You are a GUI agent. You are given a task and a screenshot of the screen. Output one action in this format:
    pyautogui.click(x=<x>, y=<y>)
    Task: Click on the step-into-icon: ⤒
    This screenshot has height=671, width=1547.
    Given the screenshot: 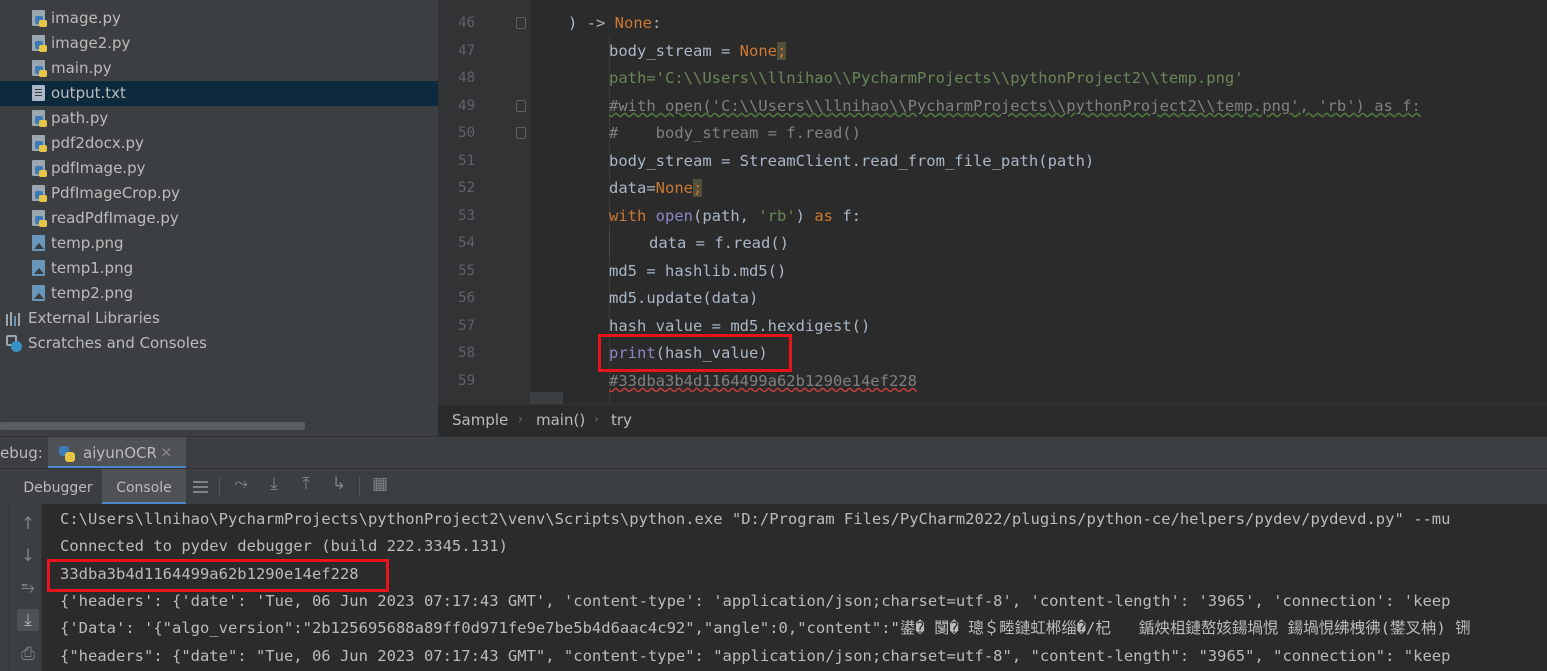 What is the action you would take?
    pyautogui.click(x=306, y=485)
    